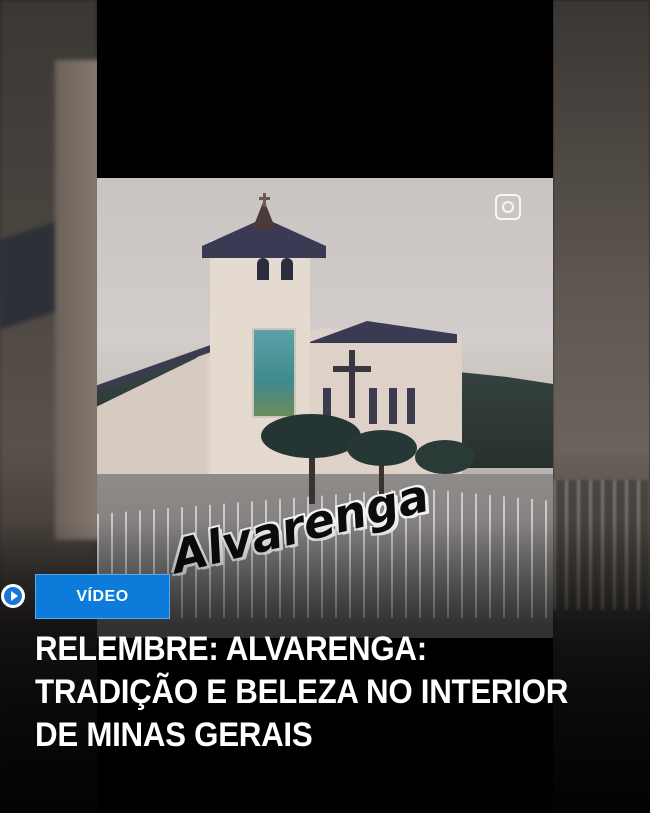 The image size is (650, 813). Describe the element at coordinates (264, 200) in the screenshot. I see `cross-icon` at that location.